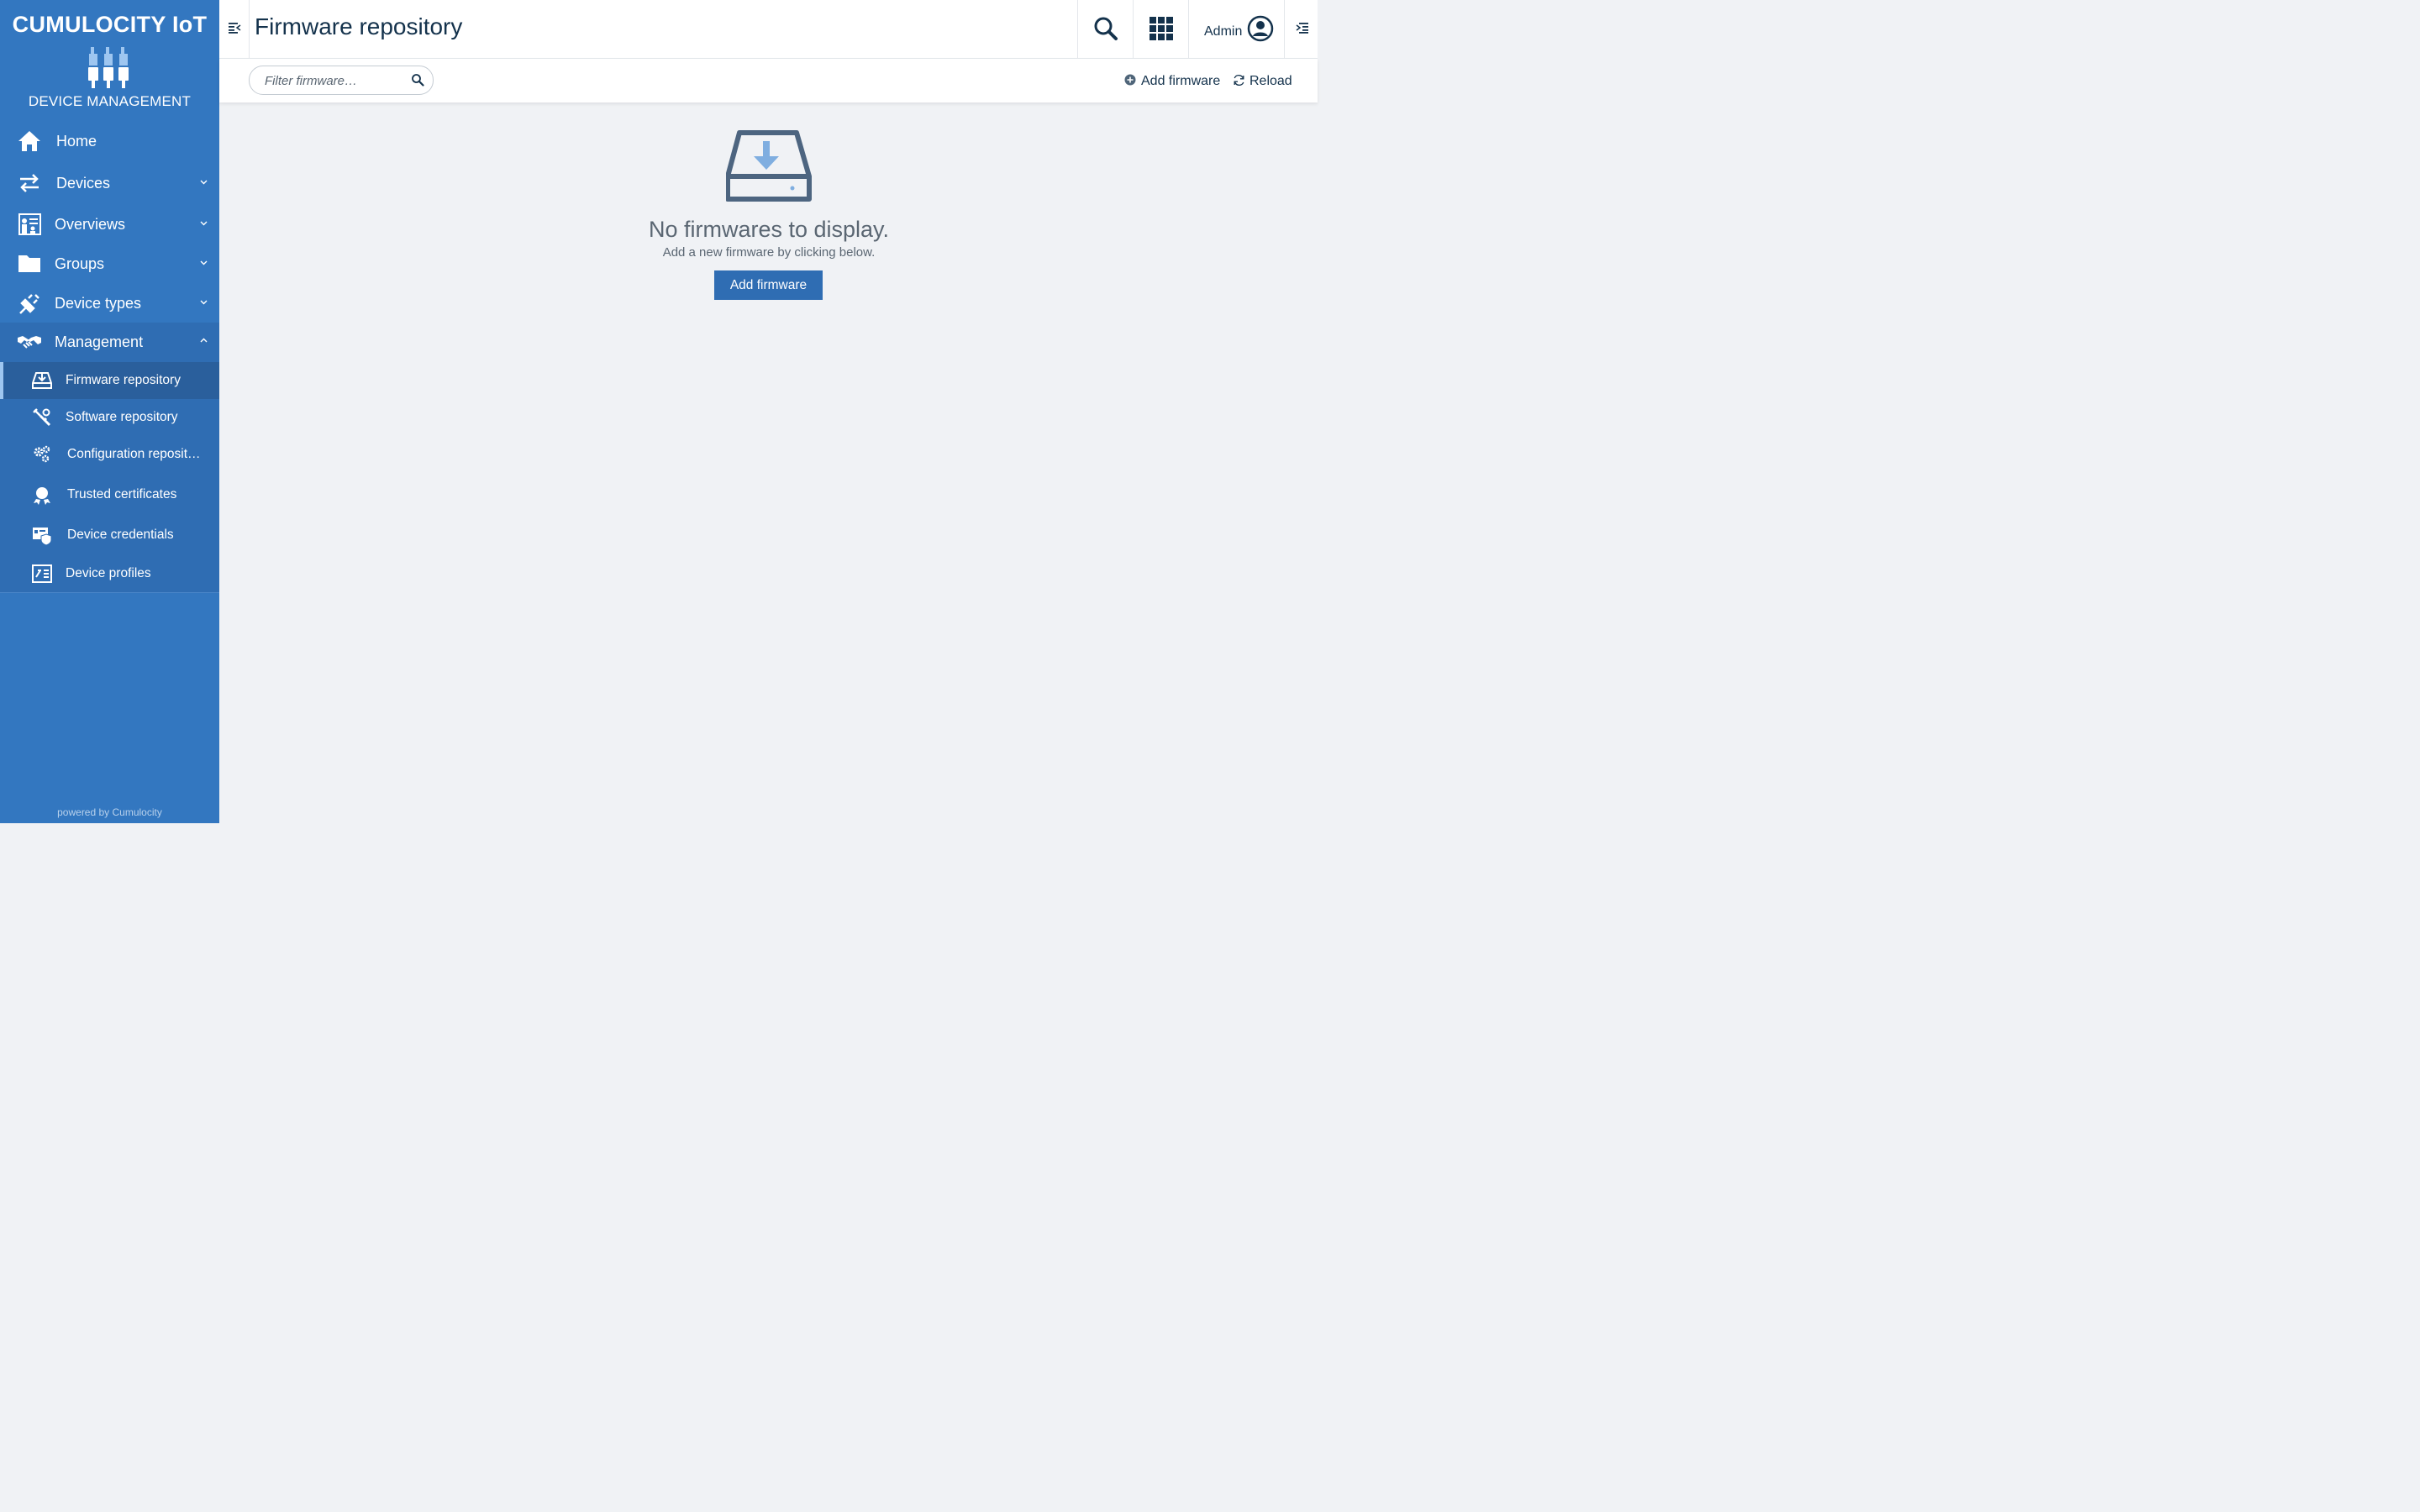 The height and width of the screenshot is (1512, 2420). I want to click on sidebar-item-label: Devices, so click(83, 183).